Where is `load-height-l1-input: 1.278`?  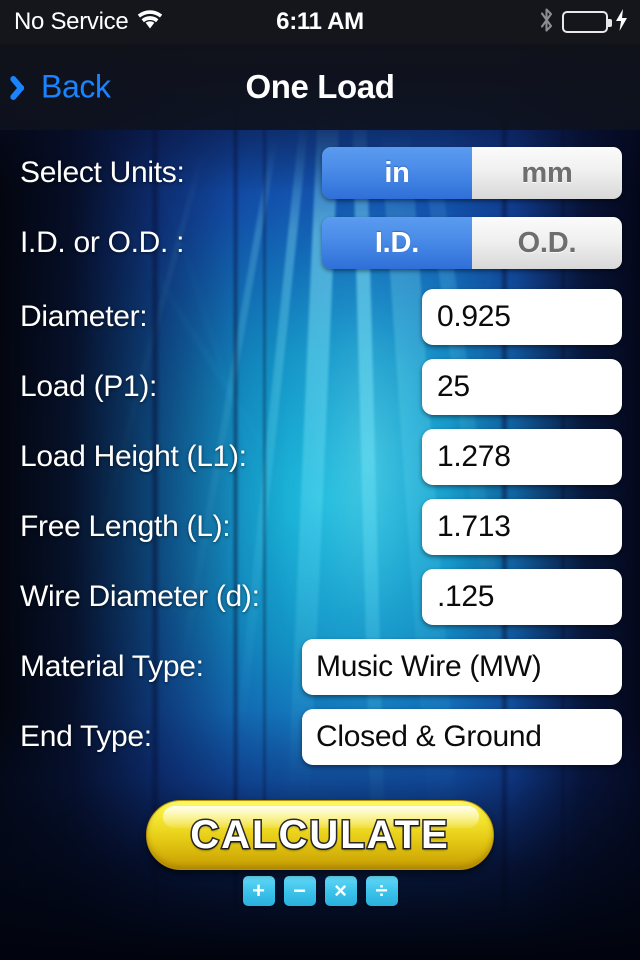
load-height-l1-input: 1.278 is located at coordinates (522, 457).